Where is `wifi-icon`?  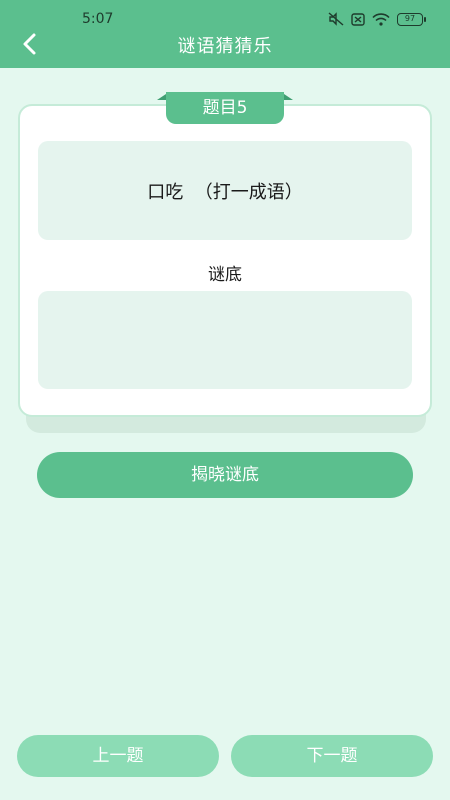 wifi-icon is located at coordinates (381, 19).